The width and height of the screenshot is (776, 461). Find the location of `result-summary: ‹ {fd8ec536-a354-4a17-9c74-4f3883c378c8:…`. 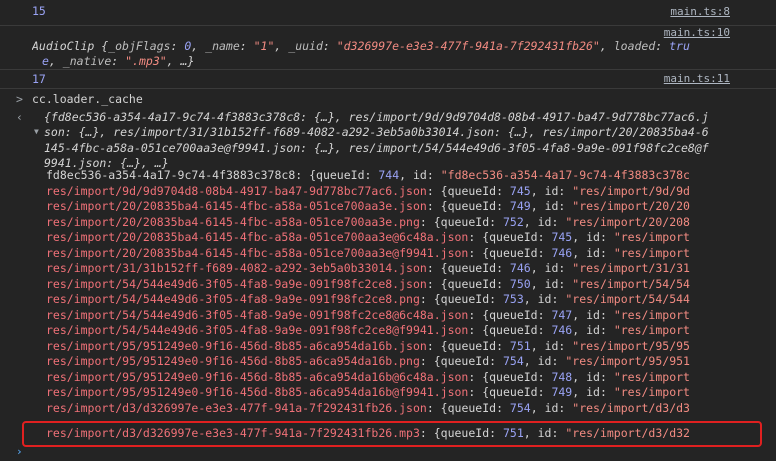

result-summary: ‹ {fd8ec536-a354-4a17-9c74-4f3883c378c8:… is located at coordinates (388, 140).